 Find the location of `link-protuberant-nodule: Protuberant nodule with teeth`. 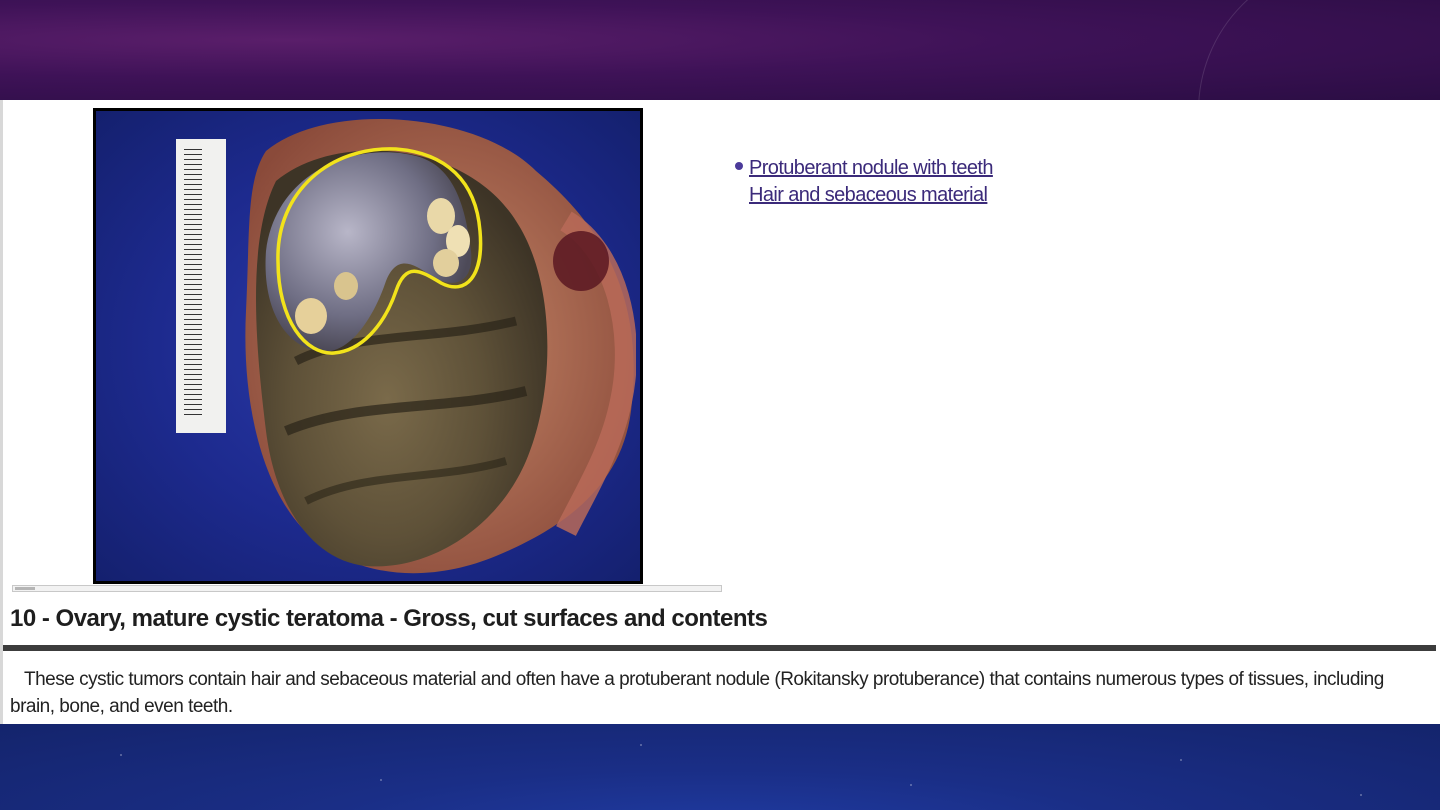

link-protuberant-nodule: Protuberant nodule with teeth is located at coordinates (871, 168).